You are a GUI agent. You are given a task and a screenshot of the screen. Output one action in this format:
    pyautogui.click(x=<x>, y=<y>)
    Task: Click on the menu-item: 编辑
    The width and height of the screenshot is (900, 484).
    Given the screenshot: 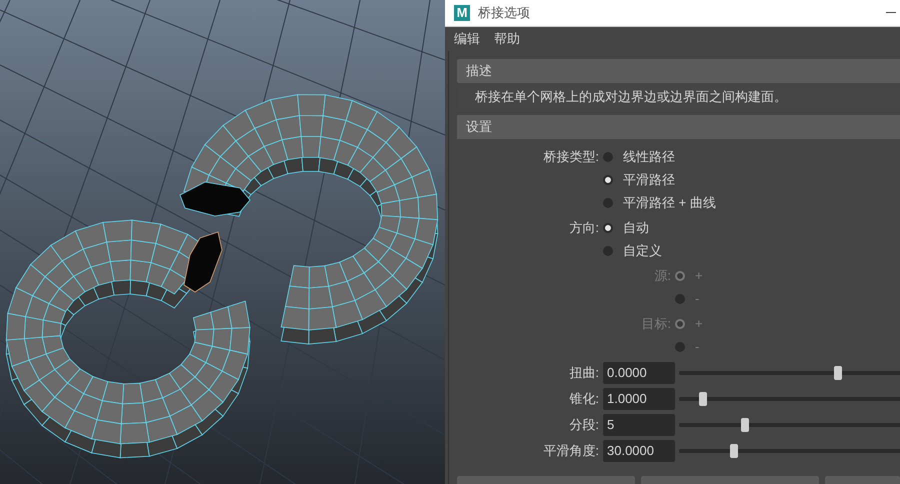 What is the action you would take?
    pyautogui.click(x=467, y=39)
    